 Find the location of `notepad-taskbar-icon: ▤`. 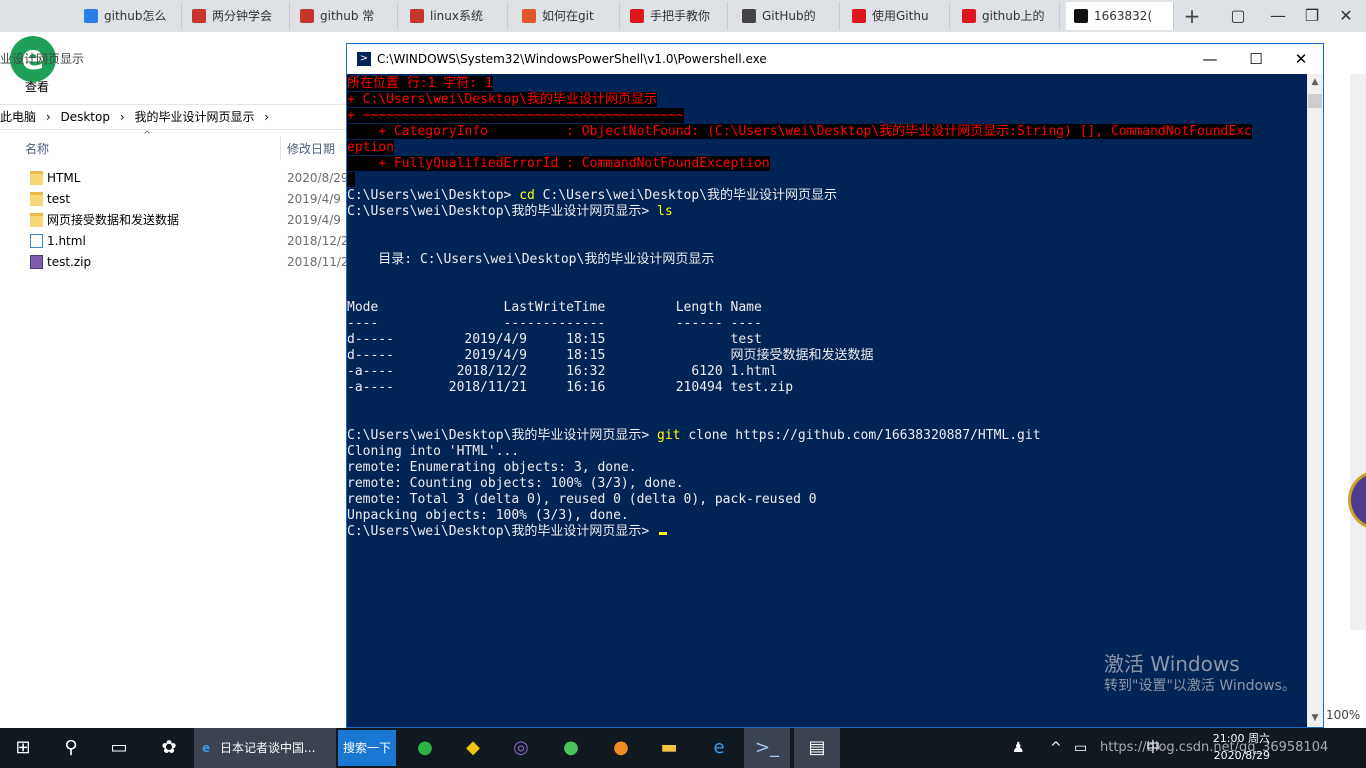

notepad-taskbar-icon: ▤ is located at coordinates (817, 748).